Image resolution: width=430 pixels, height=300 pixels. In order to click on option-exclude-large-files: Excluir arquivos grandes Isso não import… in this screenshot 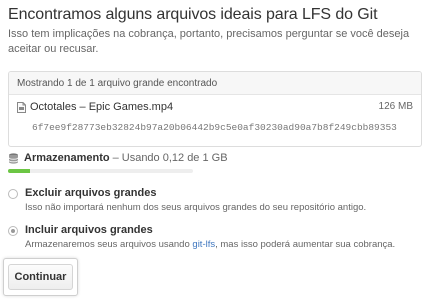, I will do `click(215, 200)`.